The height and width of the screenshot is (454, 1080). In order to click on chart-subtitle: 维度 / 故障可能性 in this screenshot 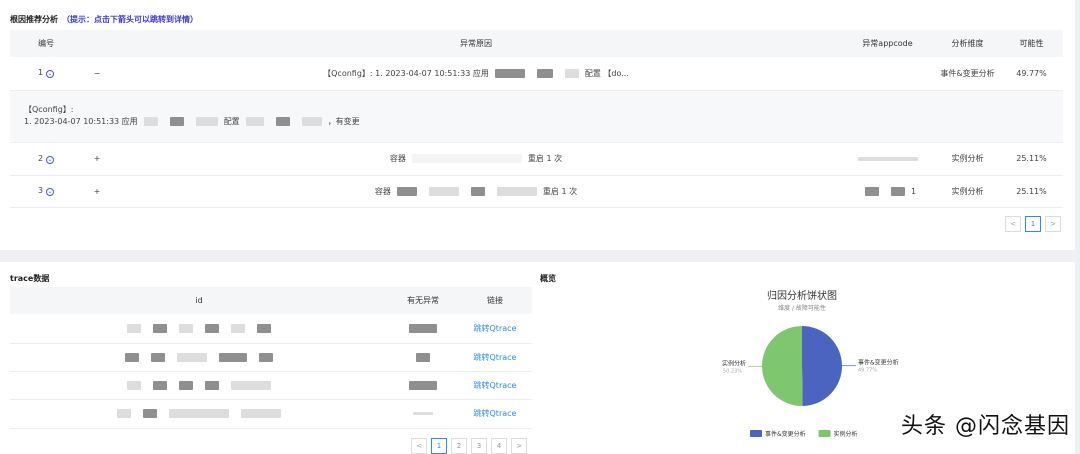, I will do `click(802, 308)`.